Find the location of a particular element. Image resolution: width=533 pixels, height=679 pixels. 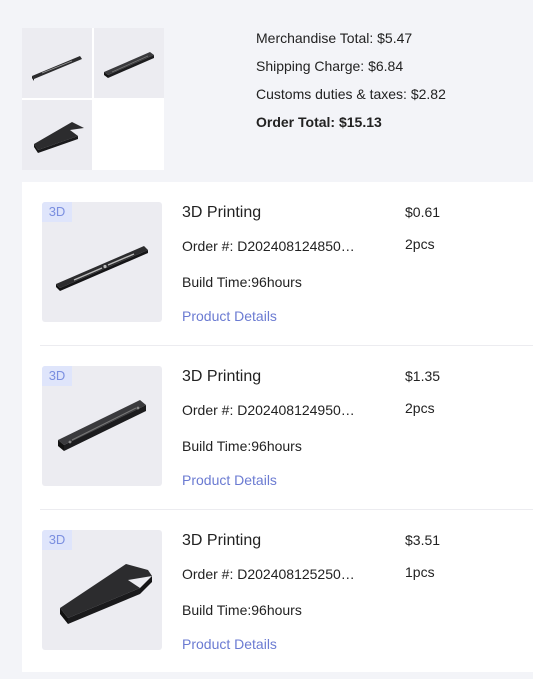

thumbnail-v-bracket is located at coordinates (57, 135).